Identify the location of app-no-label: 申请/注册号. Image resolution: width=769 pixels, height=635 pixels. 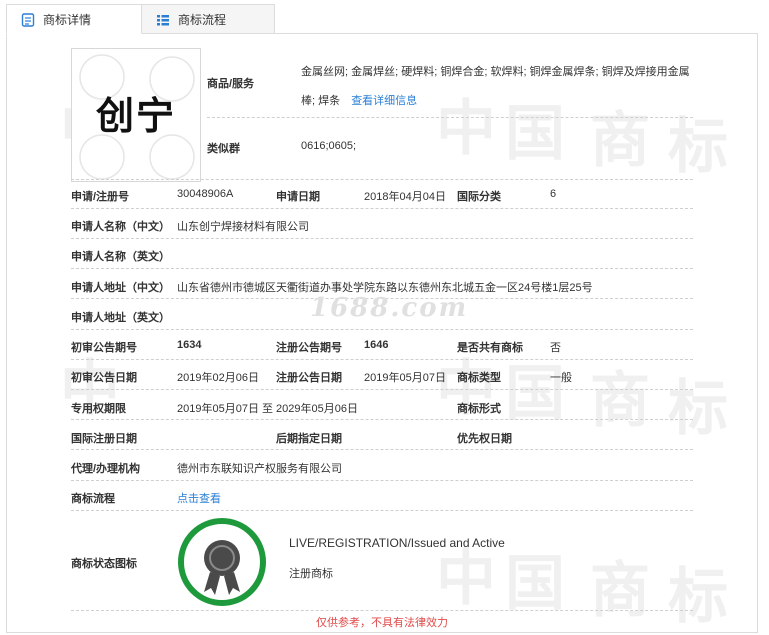
(100, 197).